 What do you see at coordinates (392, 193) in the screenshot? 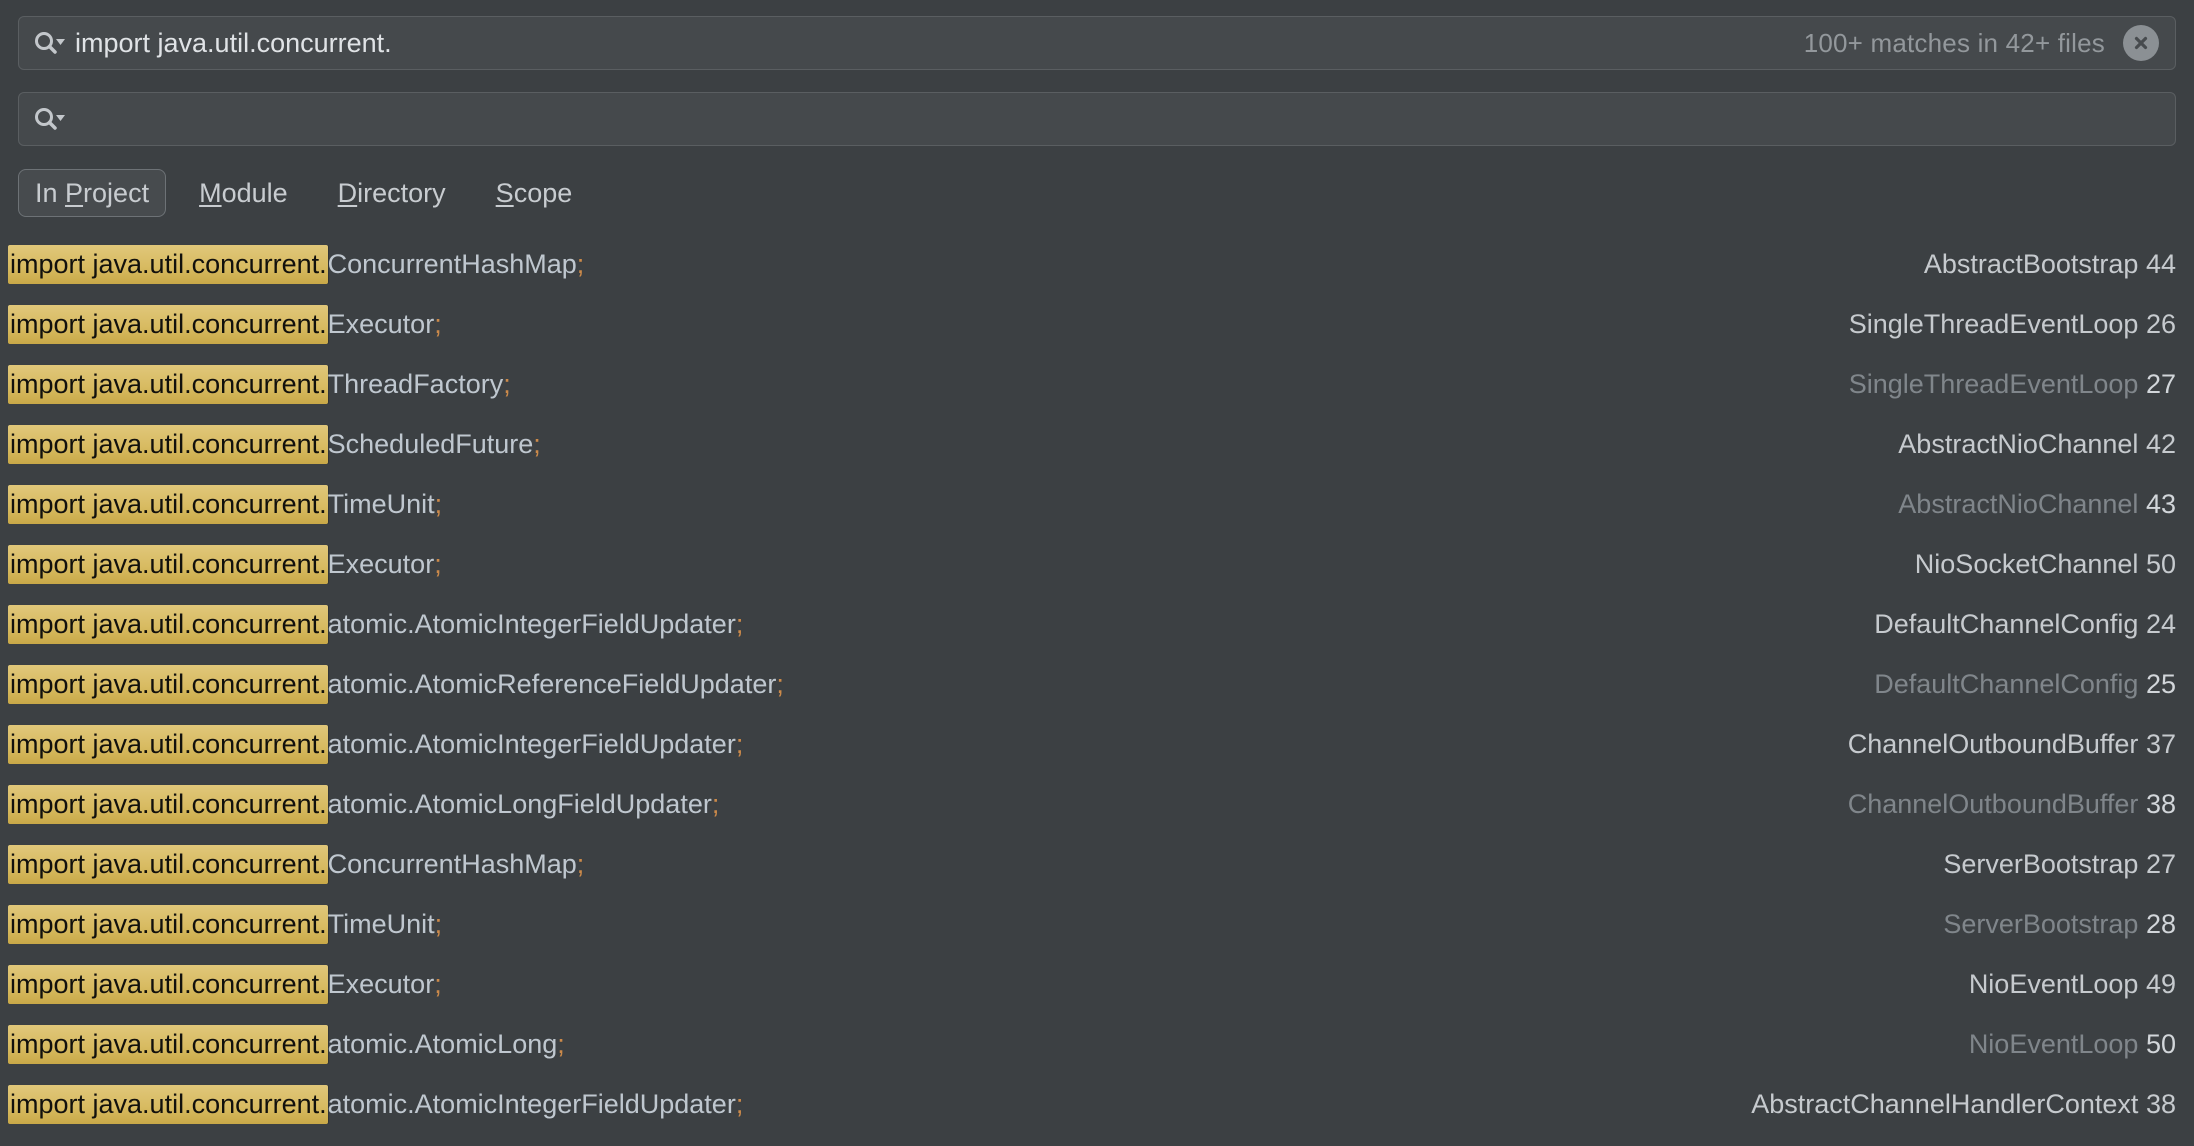
I see `scope-tab-directory: Directory` at bounding box center [392, 193].